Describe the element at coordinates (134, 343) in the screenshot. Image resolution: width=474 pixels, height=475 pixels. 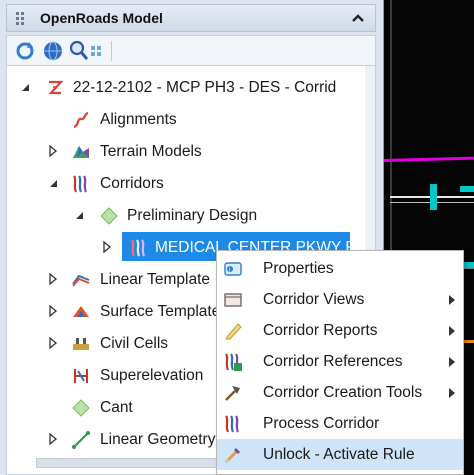
I see `tree-item-label: Civil Cells` at that location.